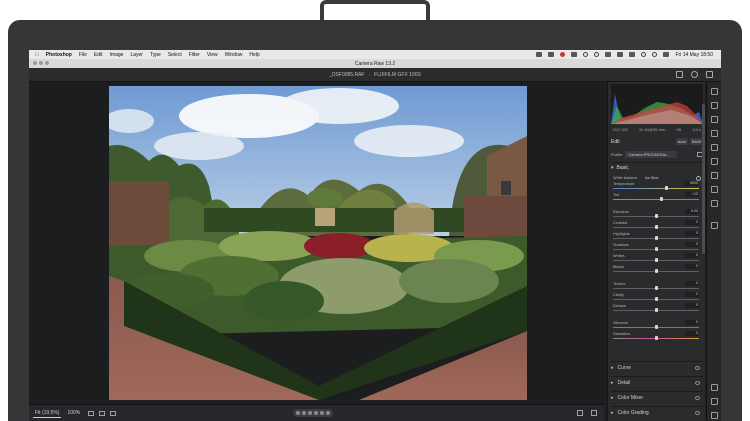 Image resolution: width=750 pixels, height=421 pixels. What do you see at coordinates (117, 55) in the screenshot?
I see `menu-image: Image` at bounding box center [117, 55].